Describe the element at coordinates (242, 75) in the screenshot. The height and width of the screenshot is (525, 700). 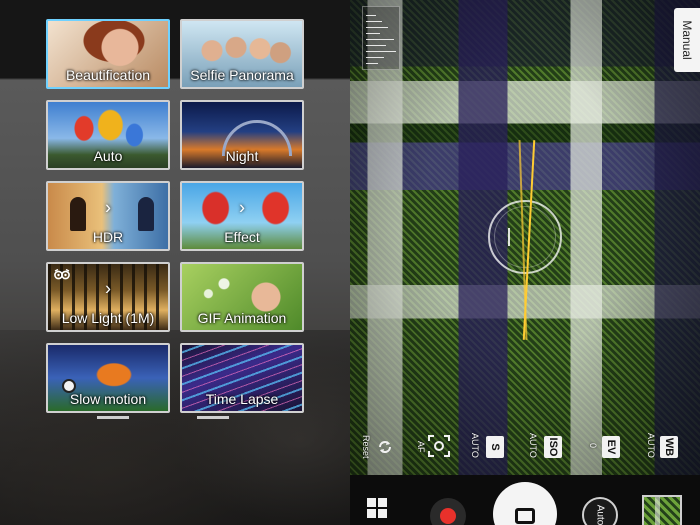
I see `mode-label: Selfie Panorama` at that location.